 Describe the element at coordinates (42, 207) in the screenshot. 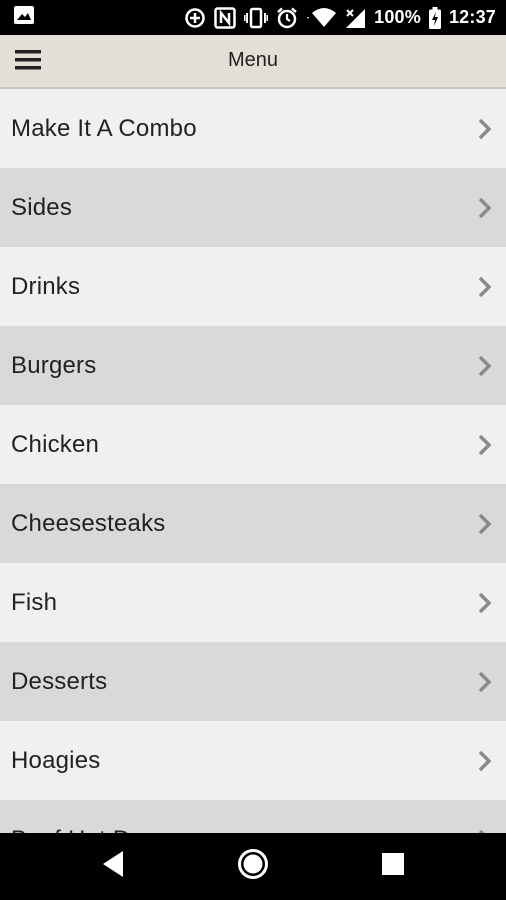

I see `menu-item-label: Sides` at that location.